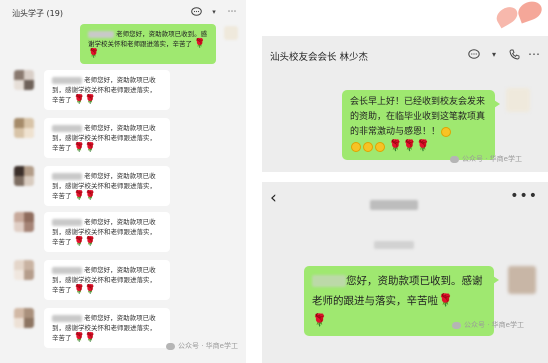  I want to click on chat-header: ‹ •••, so click(405, 199).